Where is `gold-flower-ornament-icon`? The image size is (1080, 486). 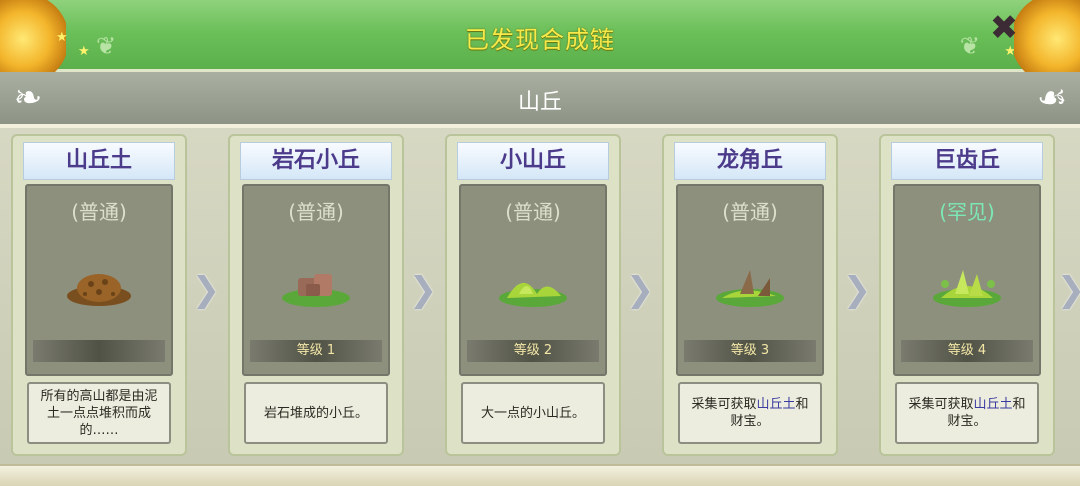
gold-flower-ornament-icon is located at coordinates (1047, 41).